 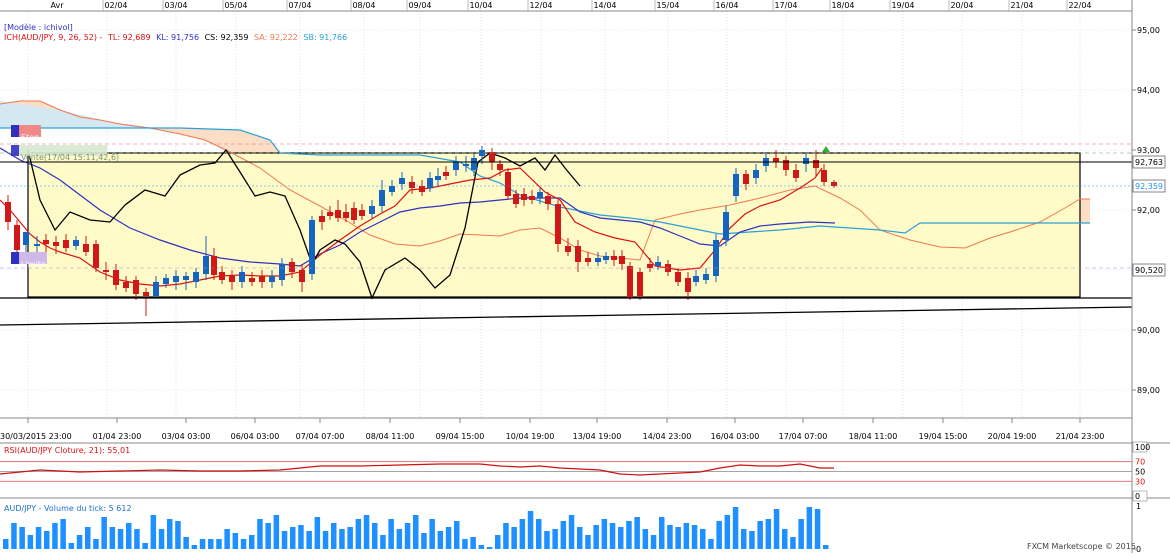 I want to click on sell-order-tag: Vente(17/04 15:11,42,6), so click(x=65, y=153).